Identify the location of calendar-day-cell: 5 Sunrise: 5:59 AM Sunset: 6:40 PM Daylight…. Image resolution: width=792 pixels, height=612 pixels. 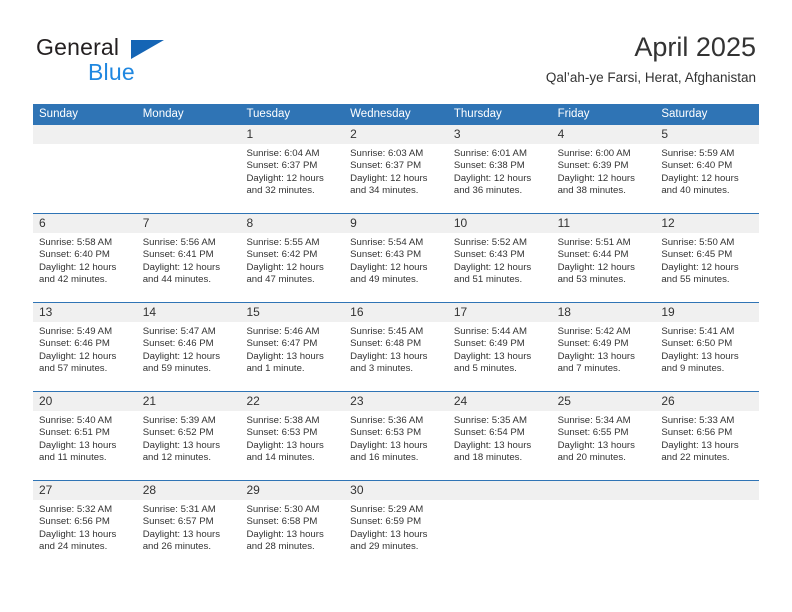
(707, 169).